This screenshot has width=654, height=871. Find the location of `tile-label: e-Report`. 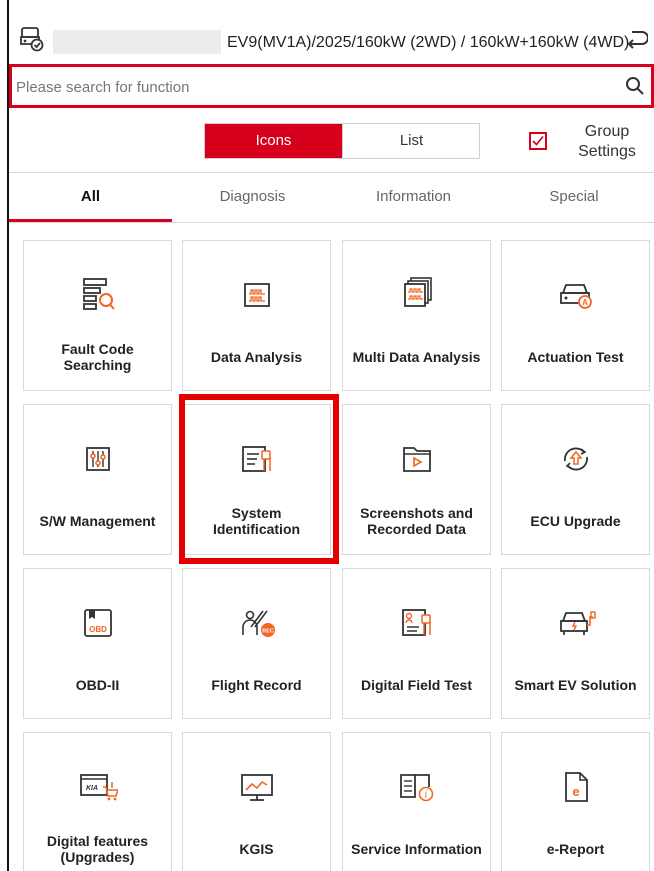

tile-label: e-Report is located at coordinates (575, 849).